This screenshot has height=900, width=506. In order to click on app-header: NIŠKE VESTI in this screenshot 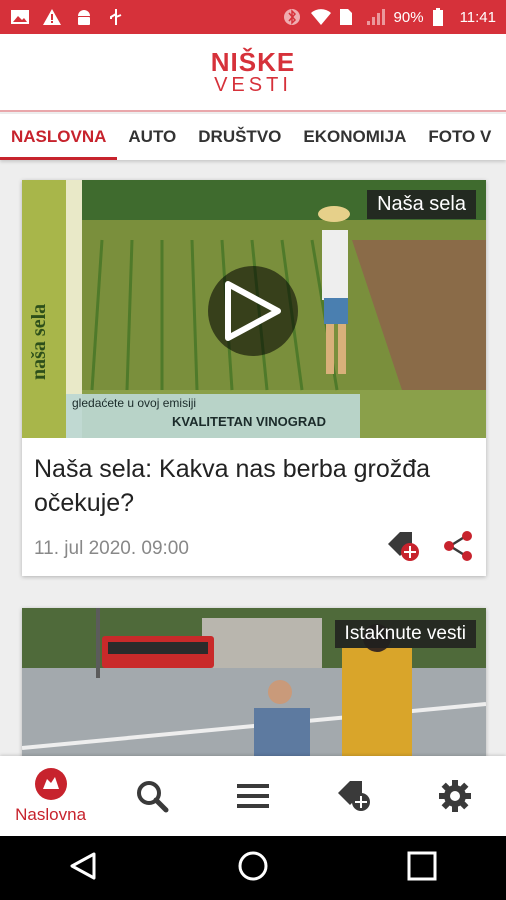, I will do `click(253, 73)`.